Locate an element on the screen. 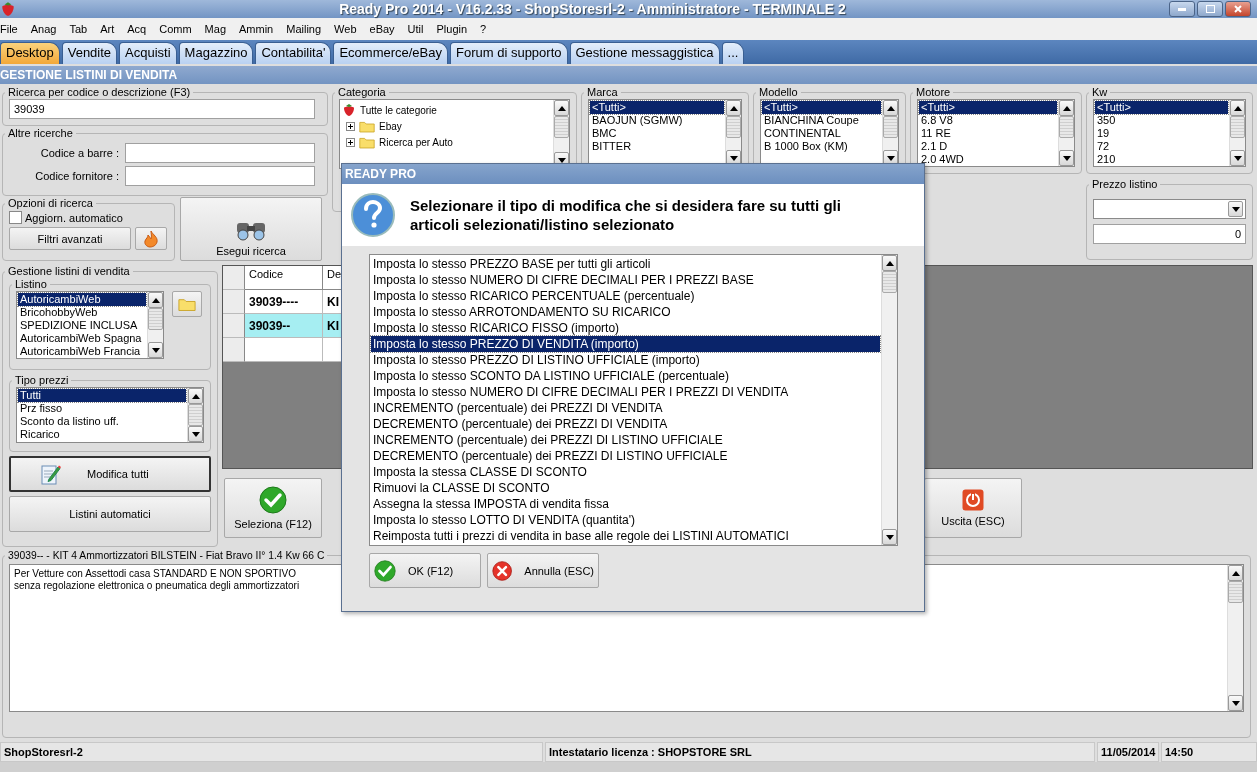 The width and height of the screenshot is (1257, 772). group-label: Altre ricerche is located at coordinates (40, 133).